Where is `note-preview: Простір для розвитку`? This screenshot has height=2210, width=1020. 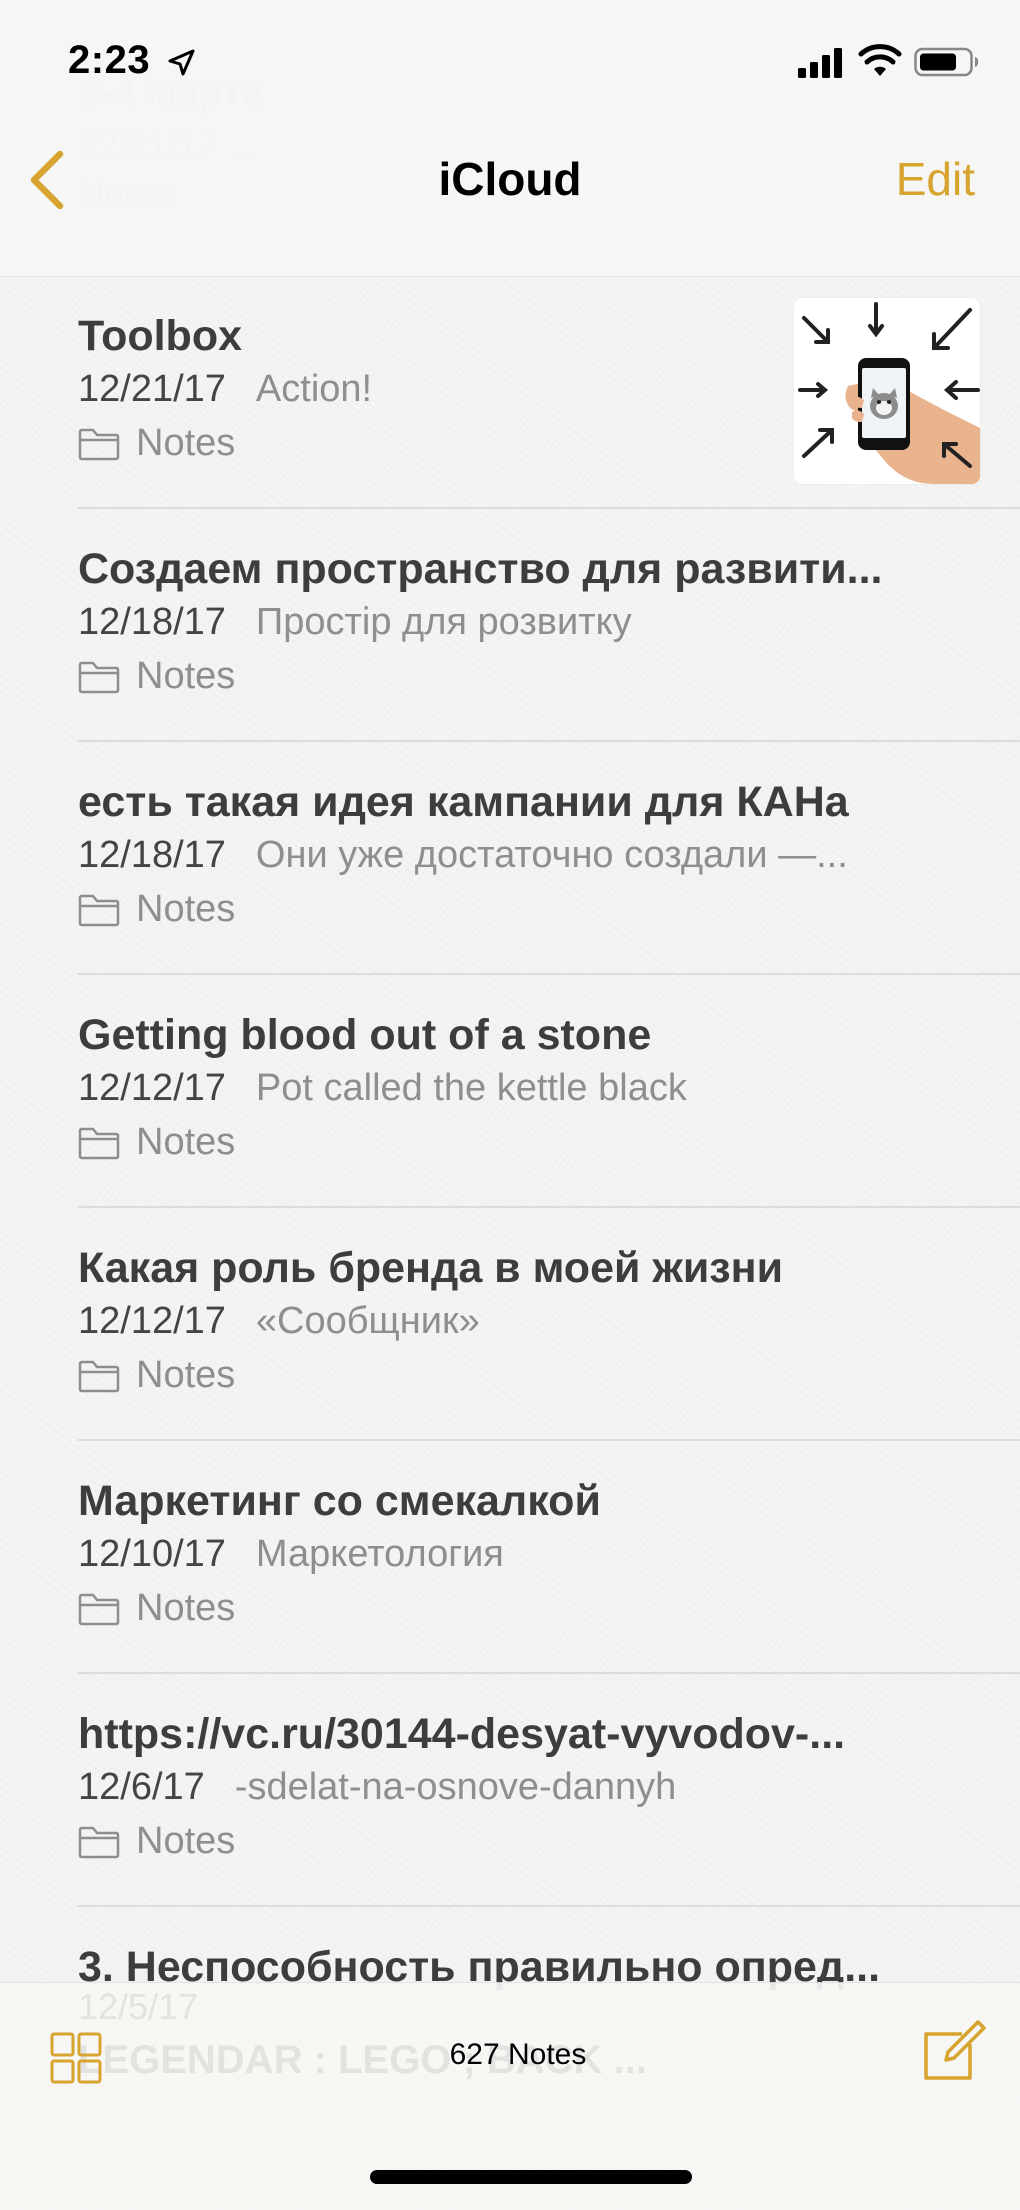
note-preview: Простір для розвитку is located at coordinates (443, 622).